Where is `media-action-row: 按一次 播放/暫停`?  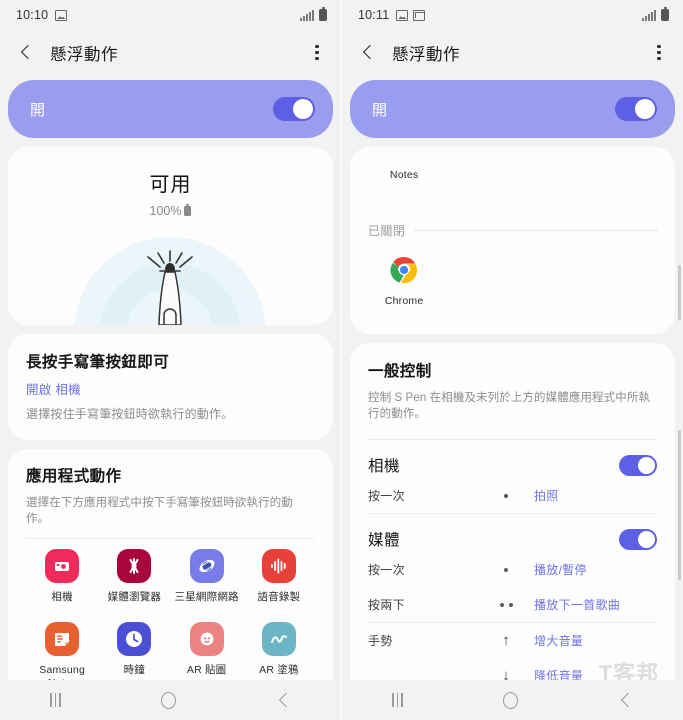 media-action-row: 按一次 播放/暫停 is located at coordinates (512, 569).